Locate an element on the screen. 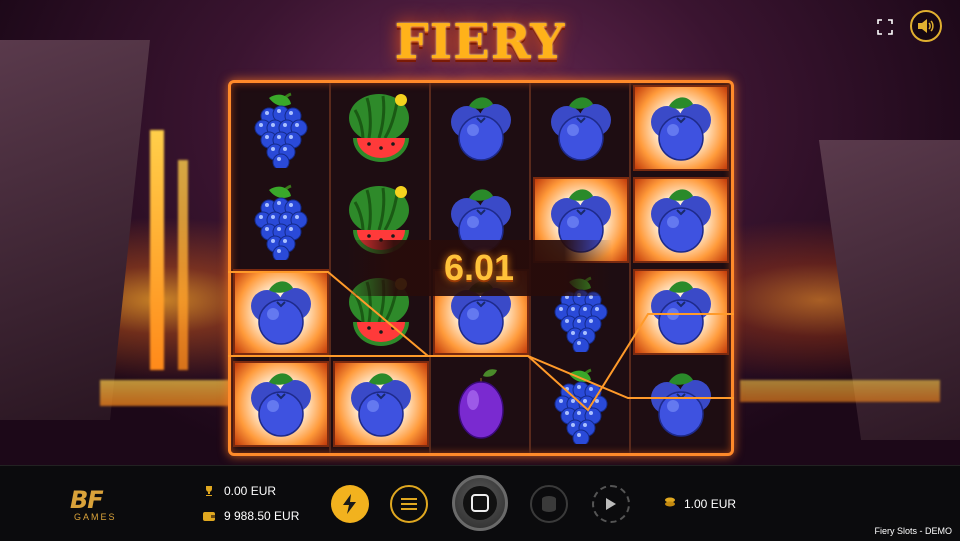 The width and height of the screenshot is (960, 541). logo-mark: BF is located at coordinates (87, 500).